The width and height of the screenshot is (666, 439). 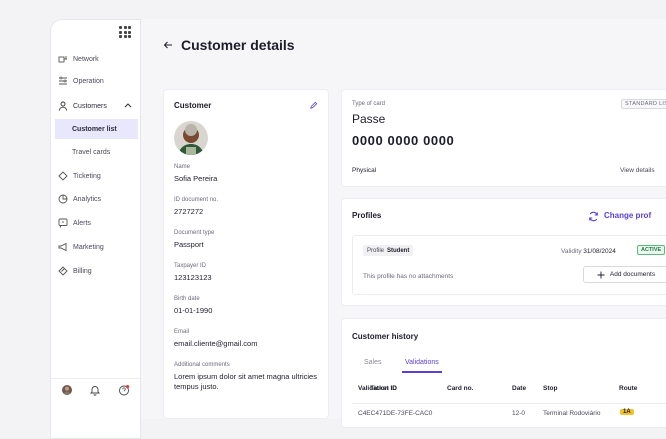 I want to click on field-label-email: Email, so click(x=182, y=332).